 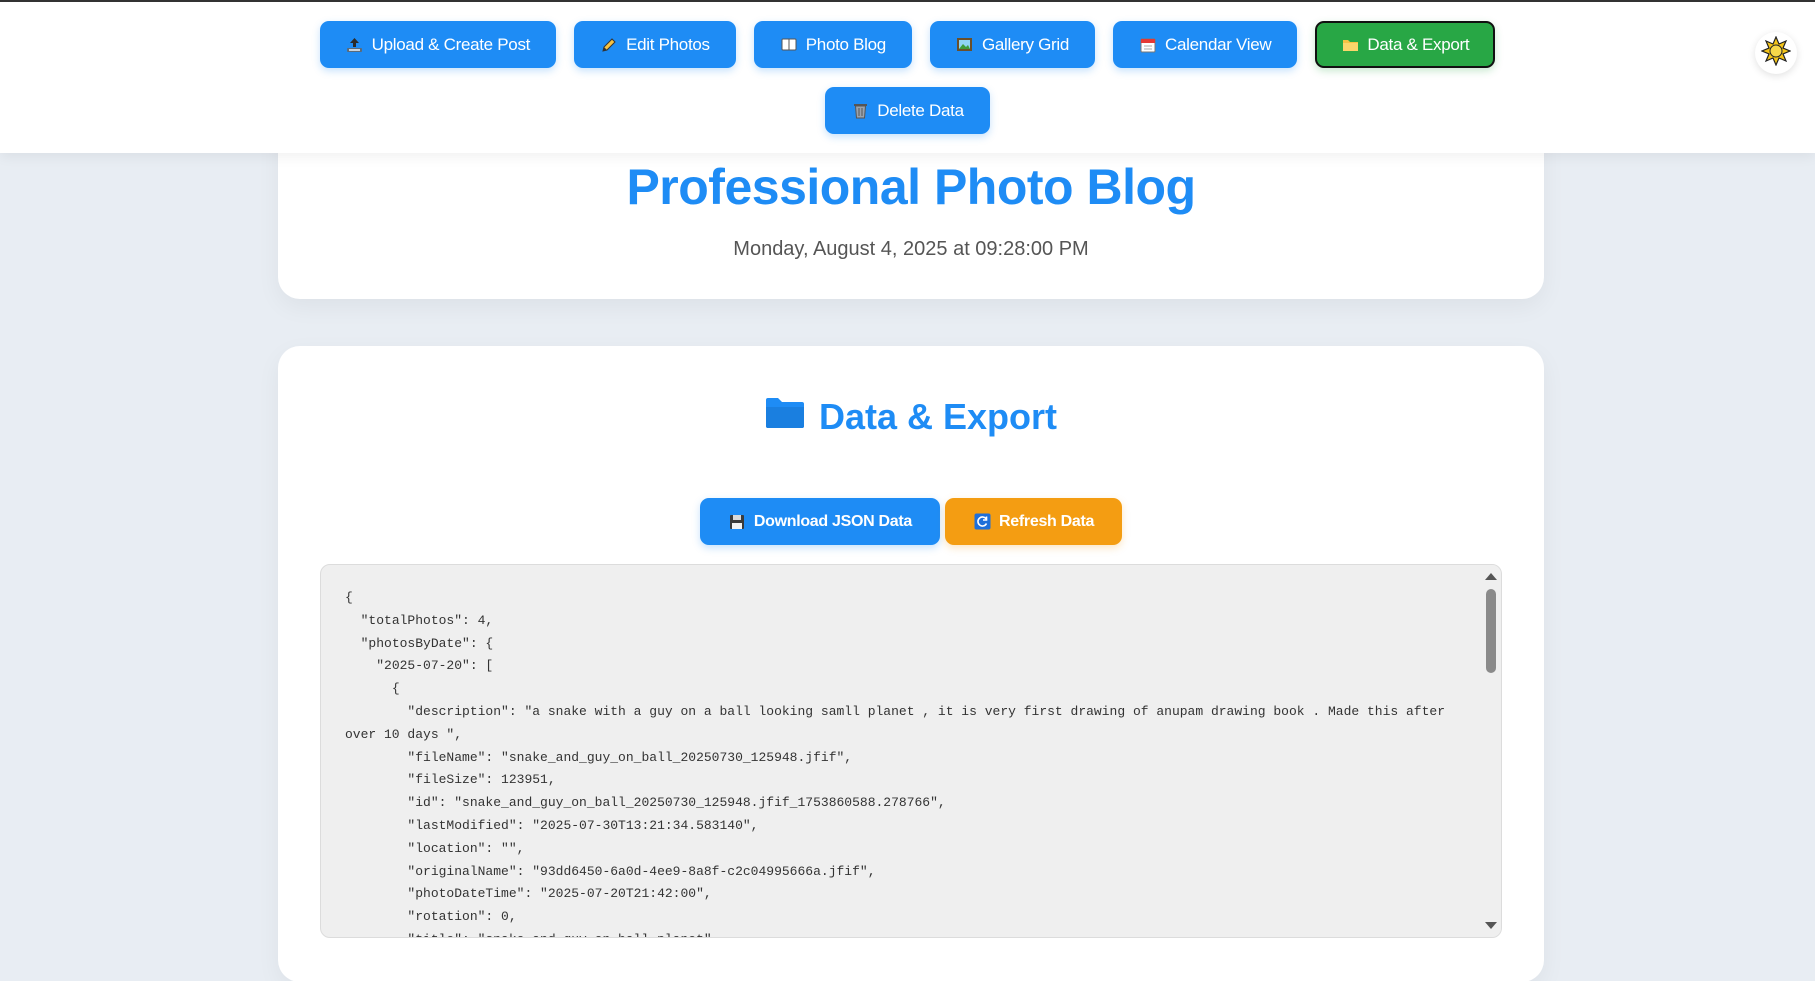 What do you see at coordinates (609, 45) in the screenshot?
I see `pencil-icon` at bounding box center [609, 45].